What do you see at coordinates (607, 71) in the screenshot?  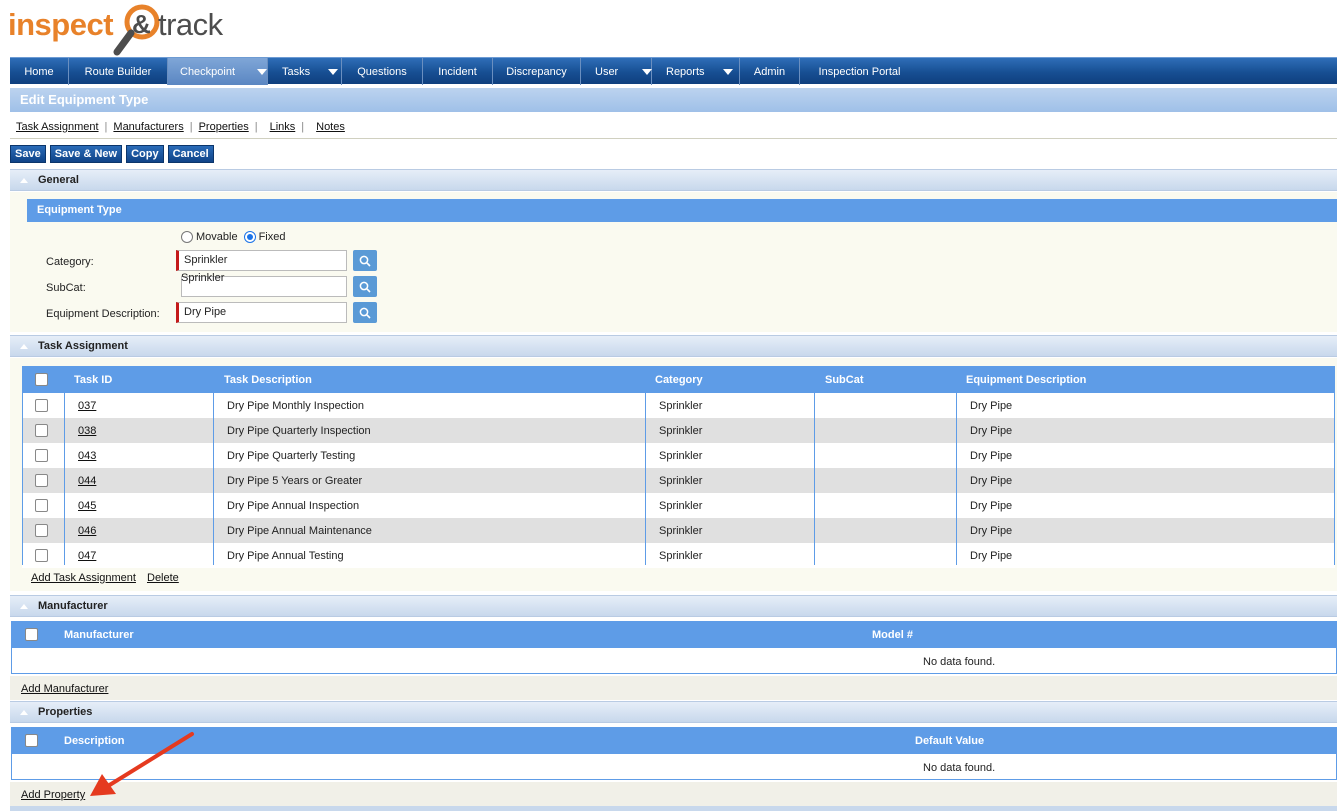 I see `nav-user-label: User` at bounding box center [607, 71].